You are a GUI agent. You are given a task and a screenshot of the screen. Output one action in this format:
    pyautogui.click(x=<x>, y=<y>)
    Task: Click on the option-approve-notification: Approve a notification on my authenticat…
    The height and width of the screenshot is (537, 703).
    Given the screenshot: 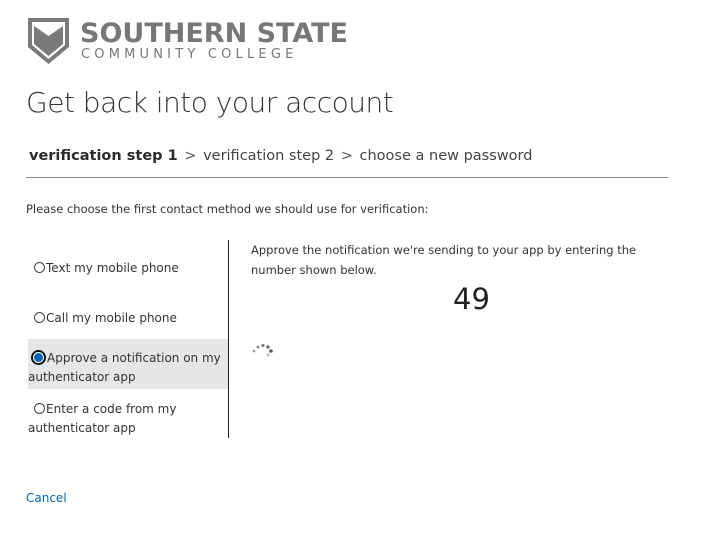 What is the action you would take?
    pyautogui.click(x=128, y=364)
    